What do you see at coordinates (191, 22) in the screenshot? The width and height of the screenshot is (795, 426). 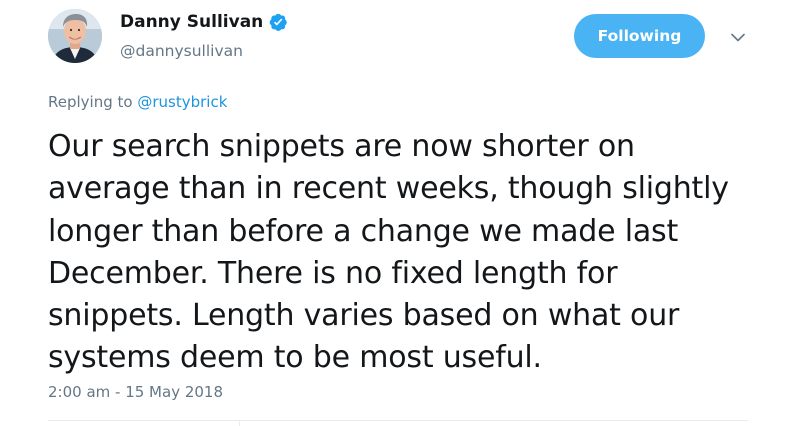 I see `author-display-name: Danny Sullivan` at bounding box center [191, 22].